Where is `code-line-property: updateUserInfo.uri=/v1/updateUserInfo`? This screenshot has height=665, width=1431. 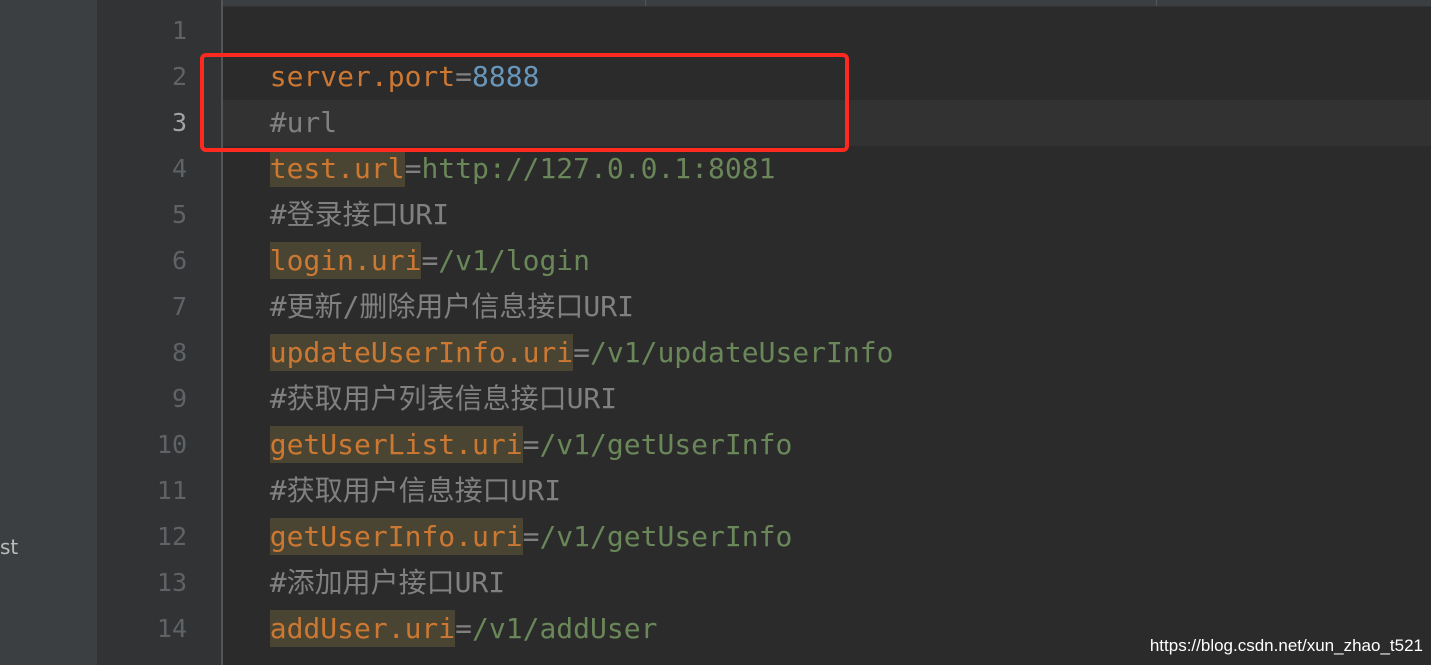
code-line-property: updateUserInfo.uri=/v1/updateUserInfo is located at coordinates (564, 327).